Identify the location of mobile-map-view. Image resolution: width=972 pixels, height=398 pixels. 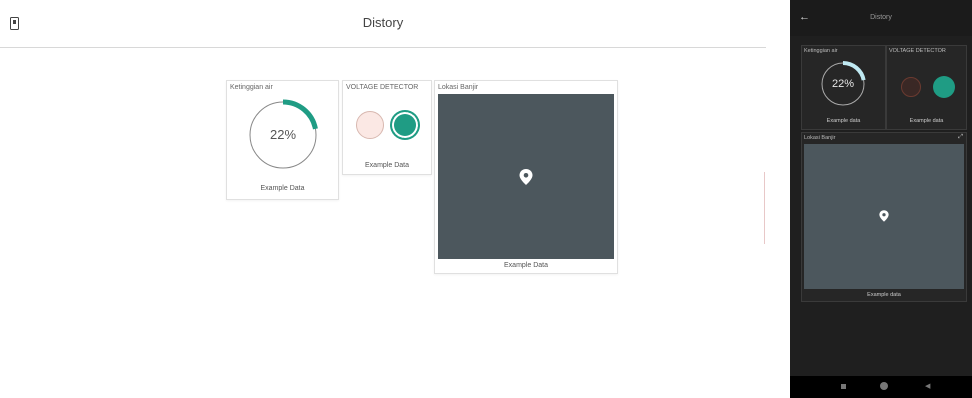
(884, 216).